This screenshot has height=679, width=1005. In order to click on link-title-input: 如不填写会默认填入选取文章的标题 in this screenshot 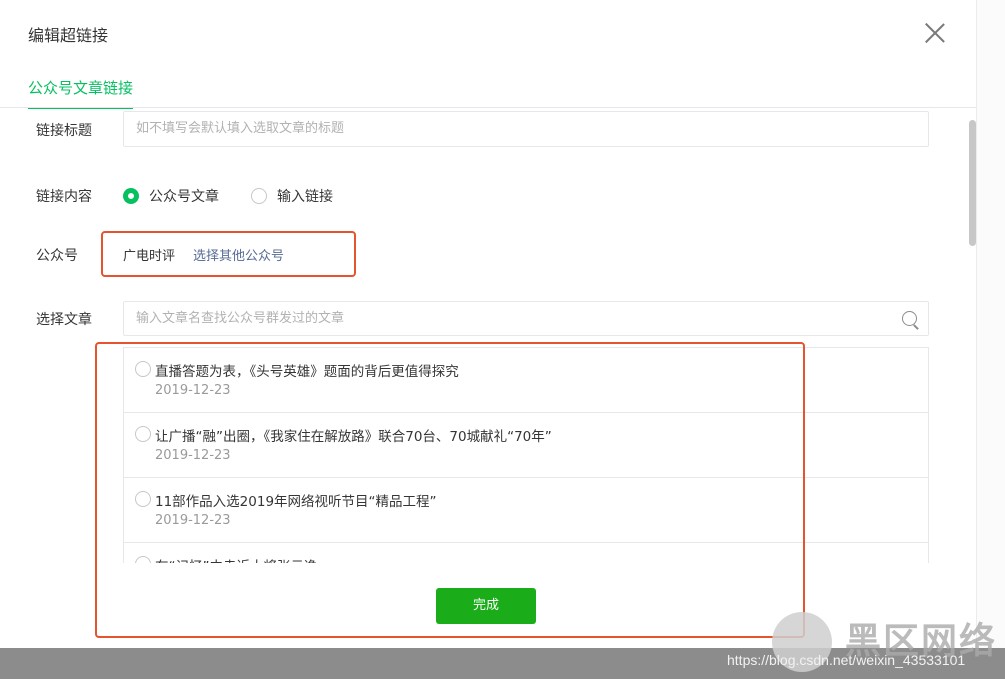, I will do `click(526, 129)`.